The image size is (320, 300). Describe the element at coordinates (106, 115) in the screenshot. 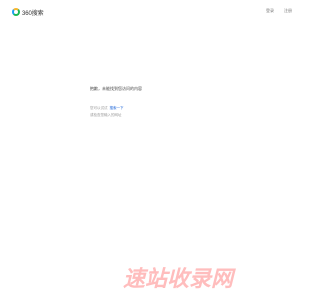

I see `suggestion-line-2: 或检查您输入的网址` at that location.